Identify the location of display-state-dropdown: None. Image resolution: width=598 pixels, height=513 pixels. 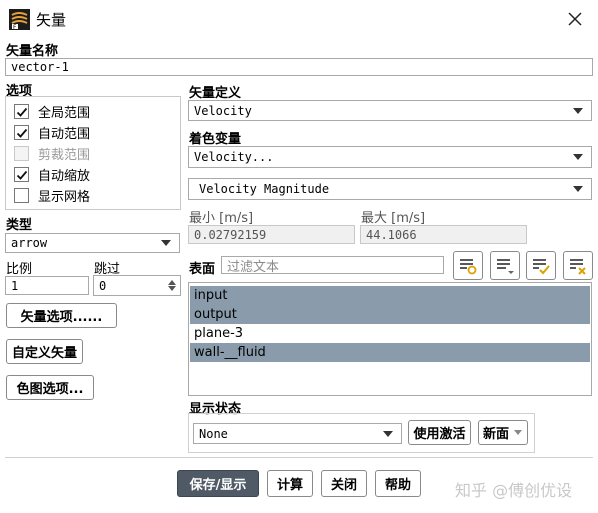
(297, 433).